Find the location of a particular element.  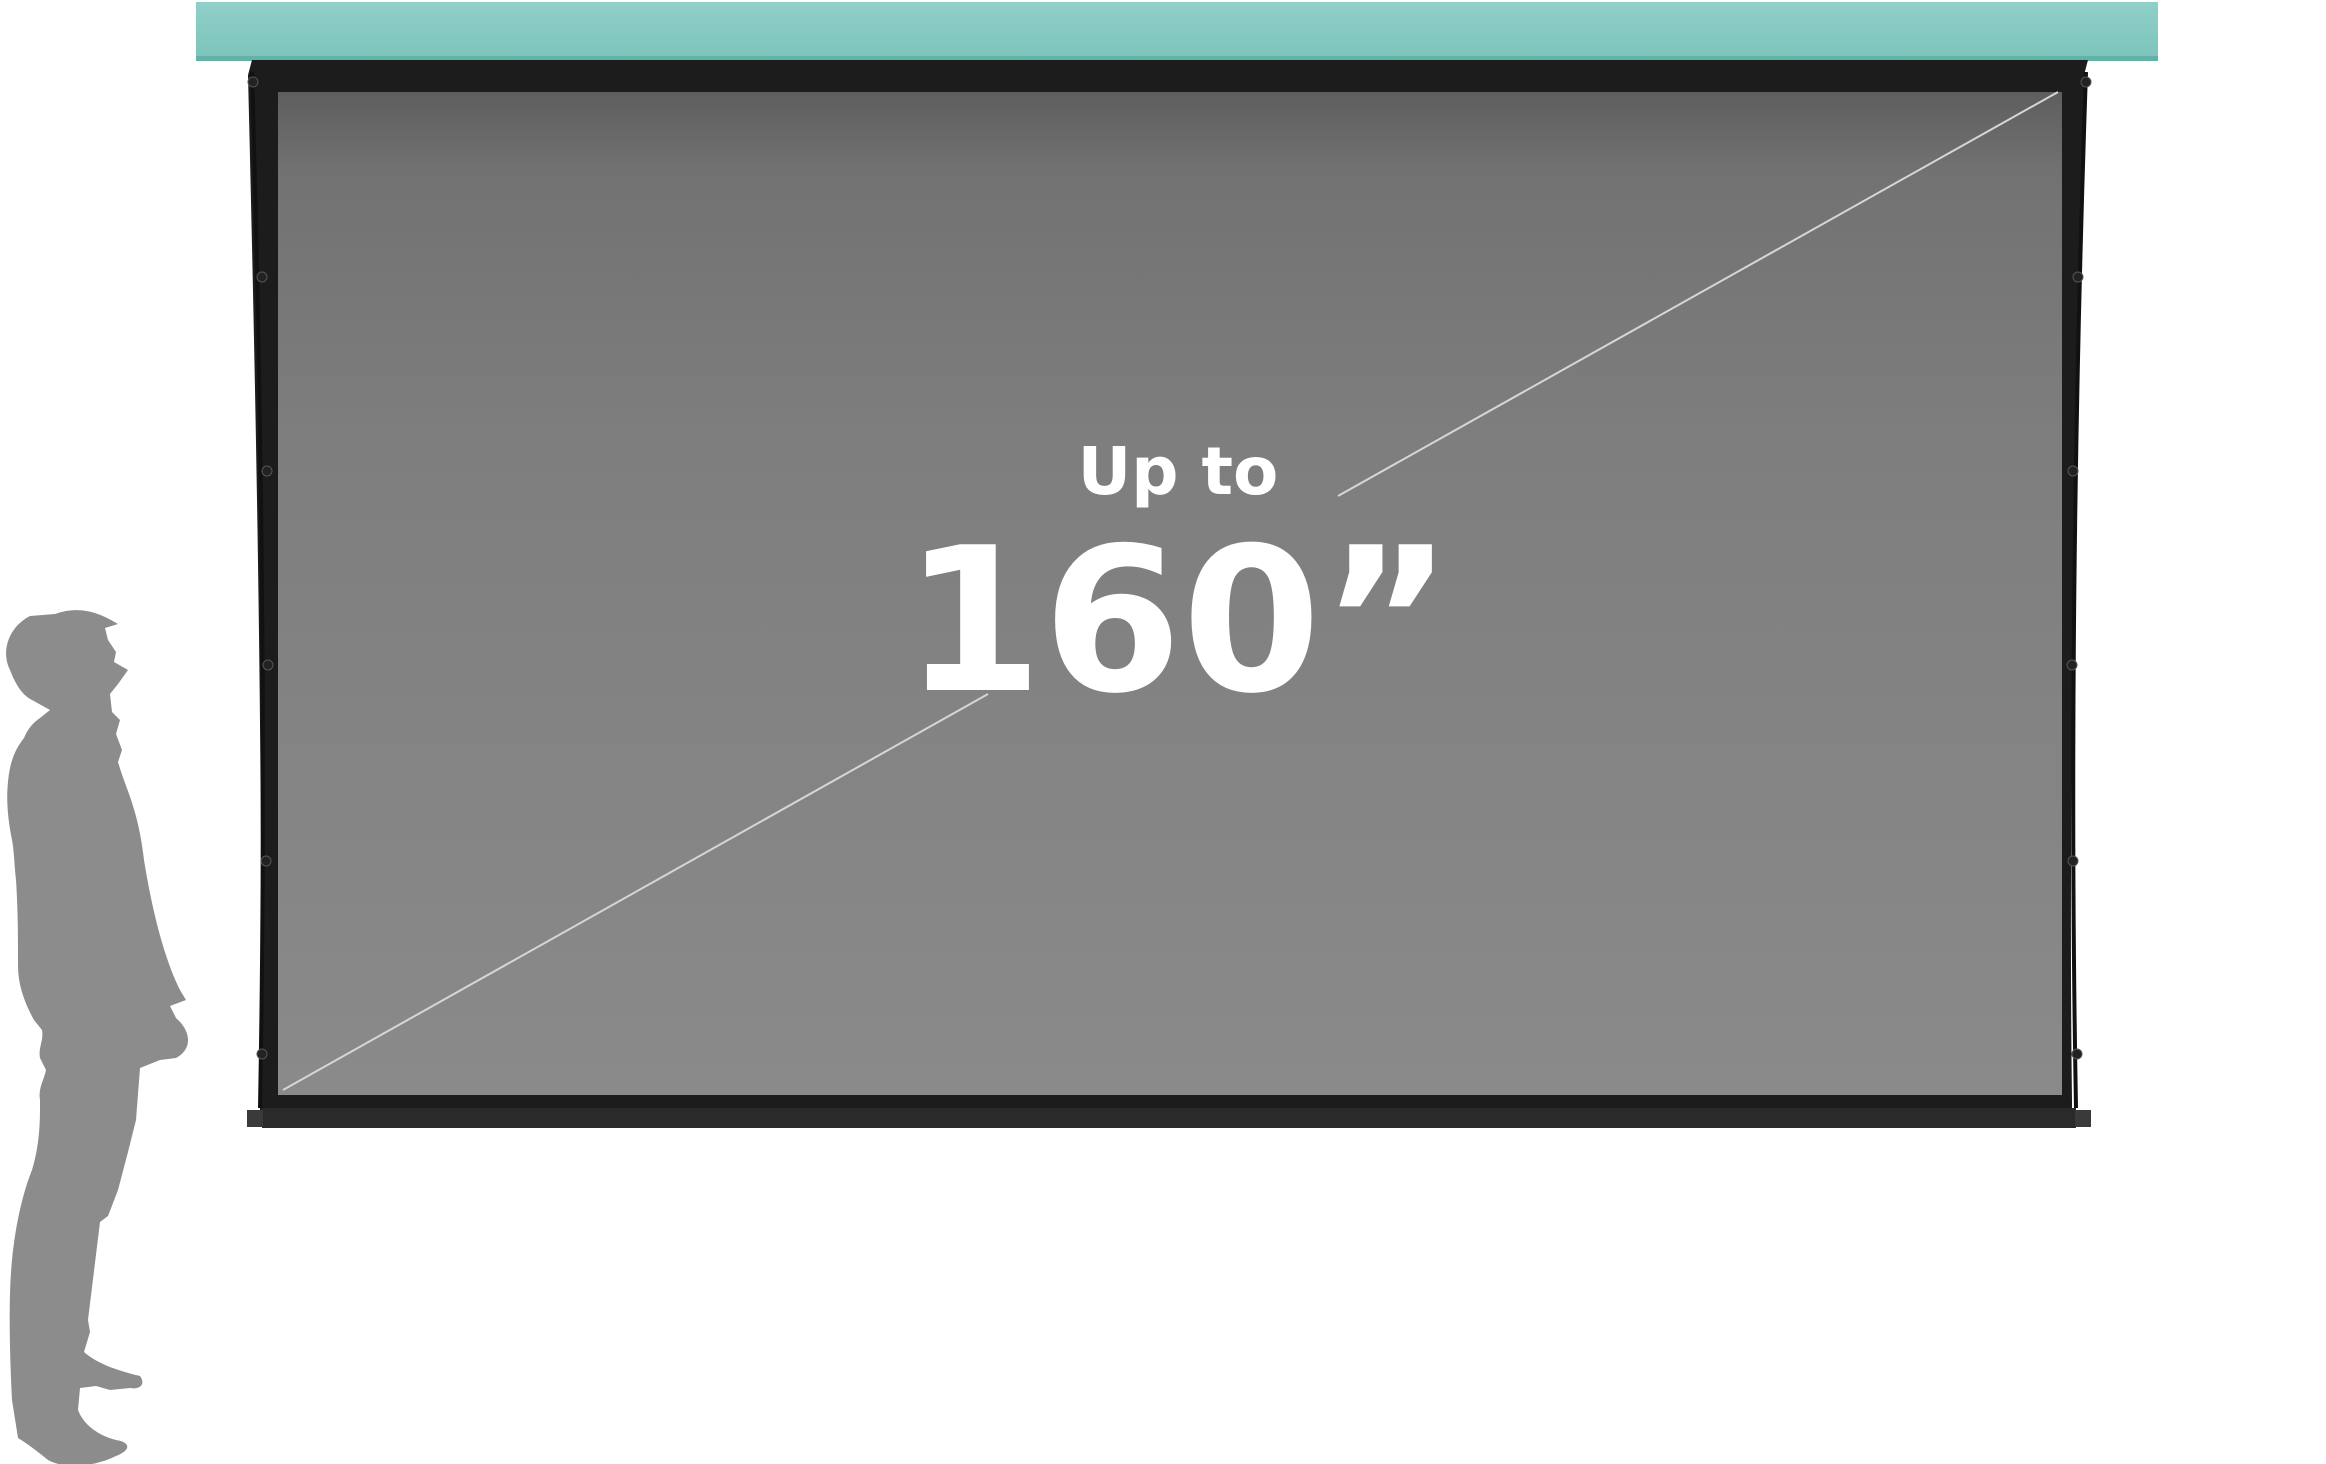

ceiling-panel is located at coordinates (1177, 30).